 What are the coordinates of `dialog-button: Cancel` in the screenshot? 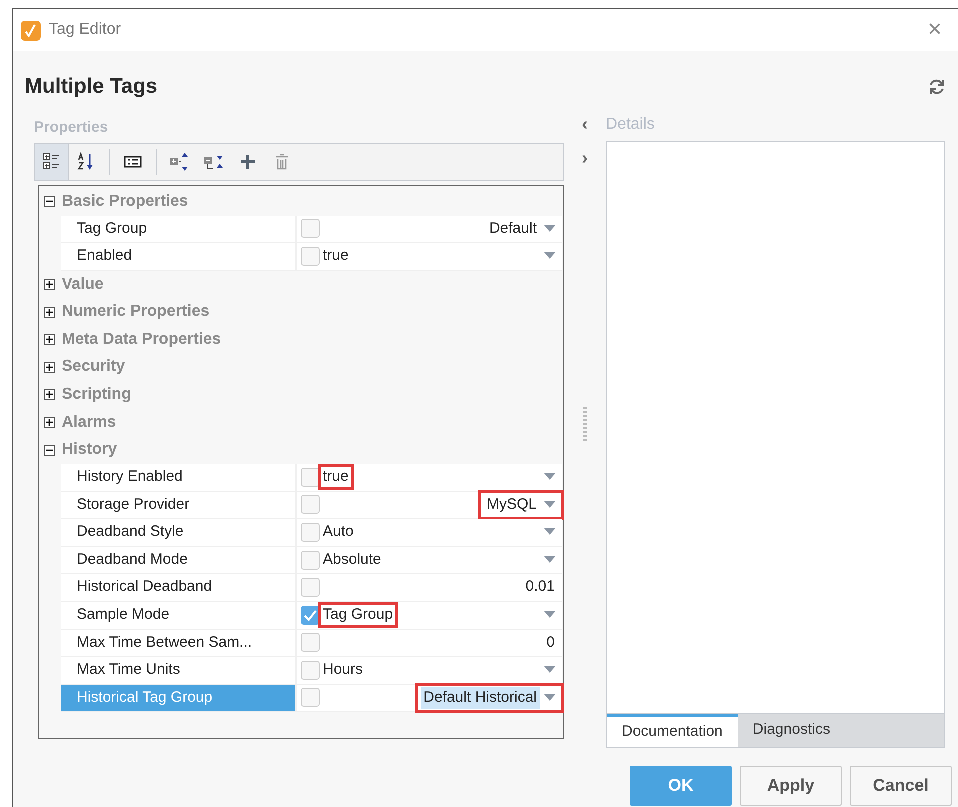 It's located at (901, 786).